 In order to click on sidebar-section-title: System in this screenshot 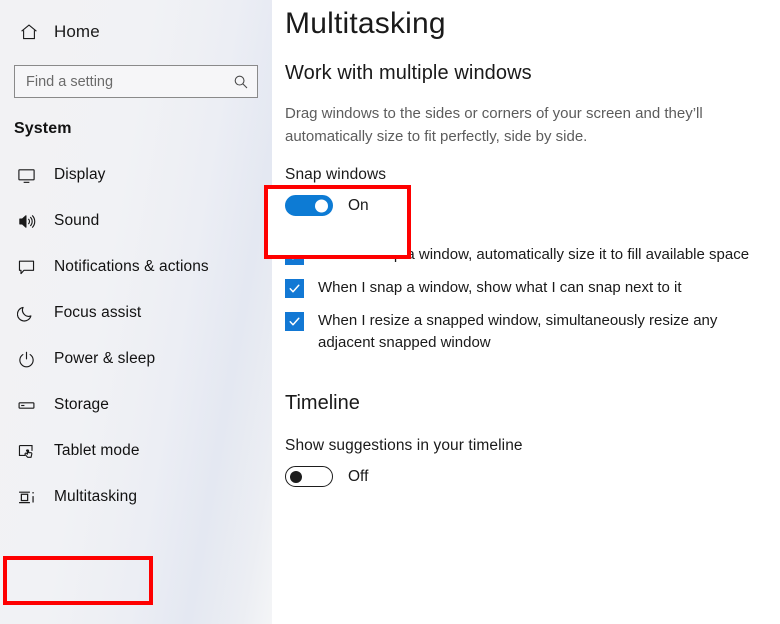, I will do `click(43, 128)`.